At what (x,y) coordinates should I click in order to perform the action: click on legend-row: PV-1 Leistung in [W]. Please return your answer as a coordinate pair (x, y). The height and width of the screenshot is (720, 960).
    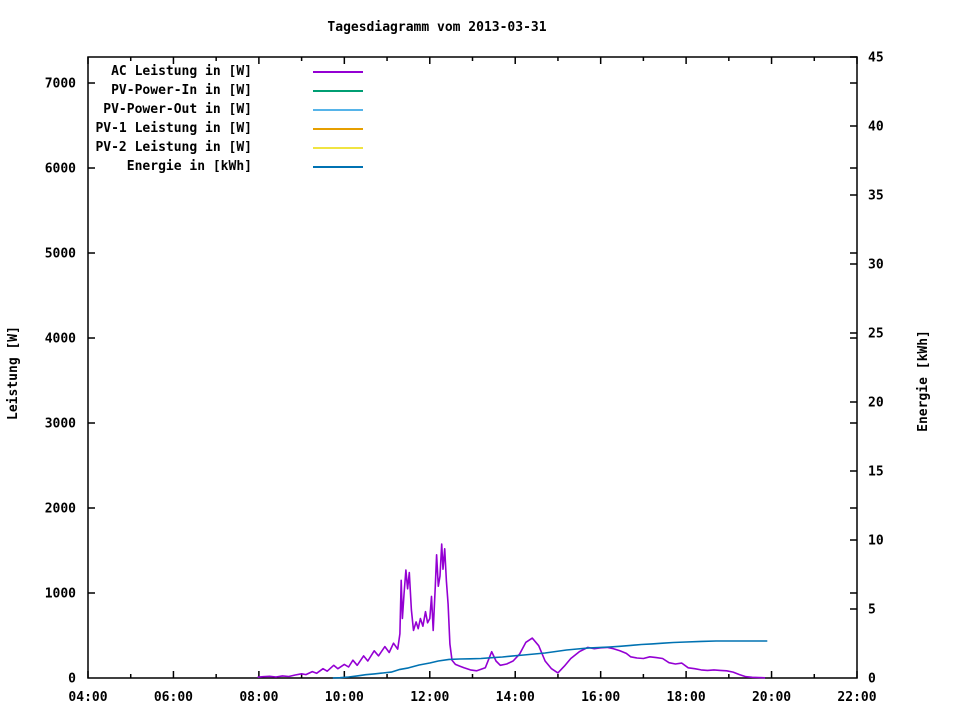
    Looking at the image, I should click on (190, 128).